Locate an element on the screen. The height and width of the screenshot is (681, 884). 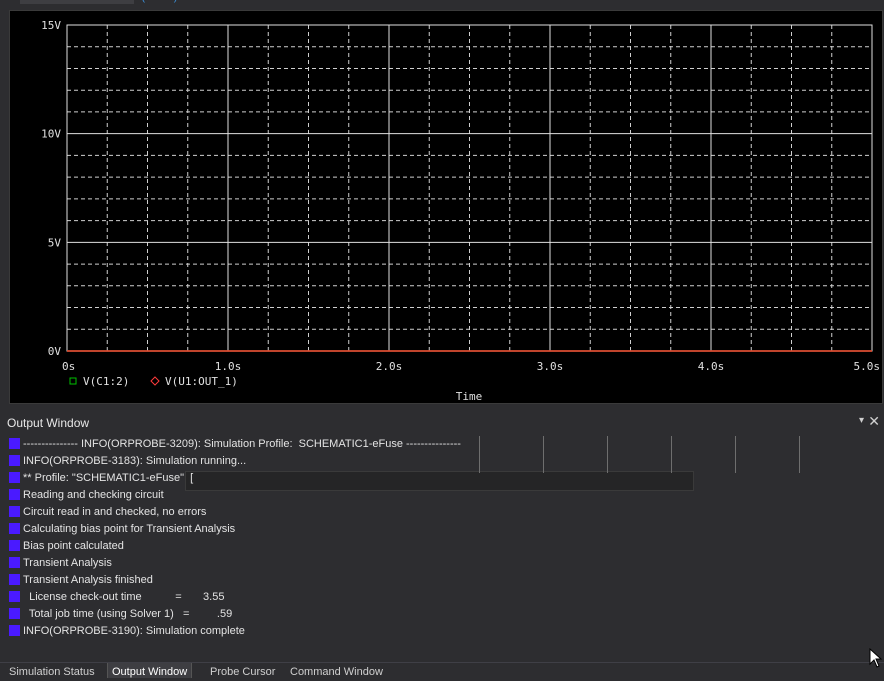
mouse-pointer-icon is located at coordinates (876, 658).